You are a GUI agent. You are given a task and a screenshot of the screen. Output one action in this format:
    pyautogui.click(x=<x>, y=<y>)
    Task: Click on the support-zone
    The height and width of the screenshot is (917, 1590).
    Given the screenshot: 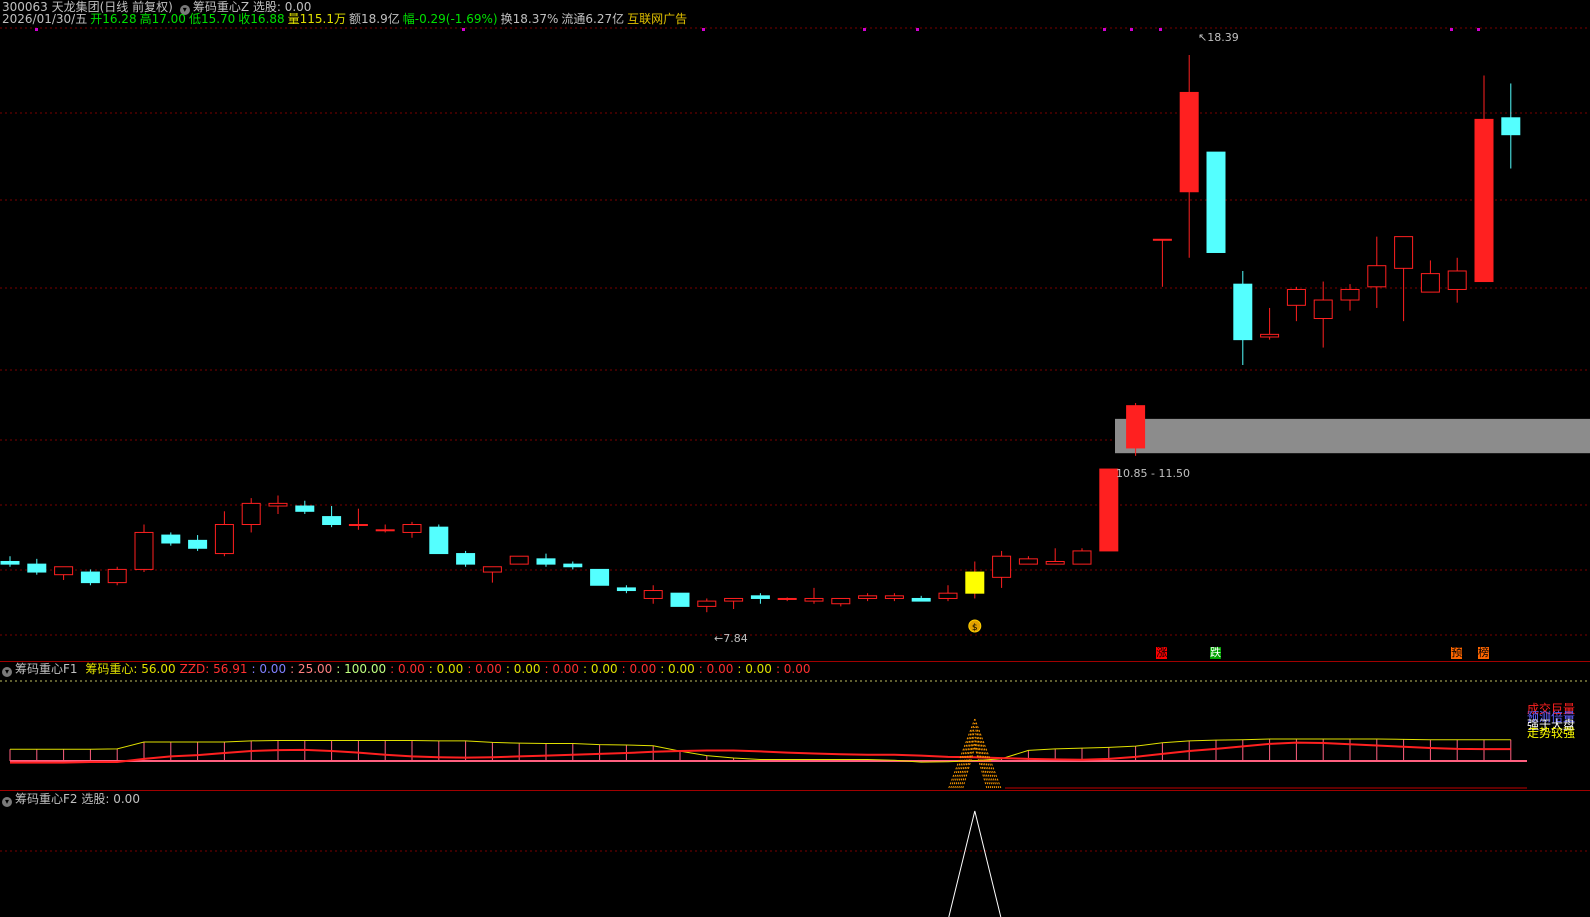 What is the action you would take?
    pyautogui.click(x=1352, y=436)
    